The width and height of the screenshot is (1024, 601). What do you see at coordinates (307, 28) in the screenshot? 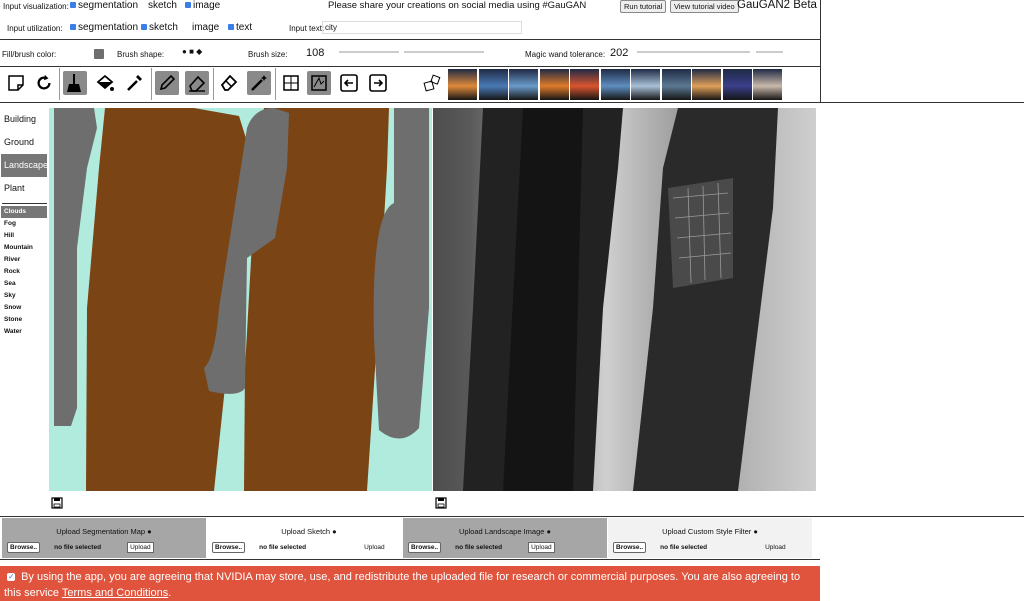
I see `input-text-label: Input text:` at bounding box center [307, 28].